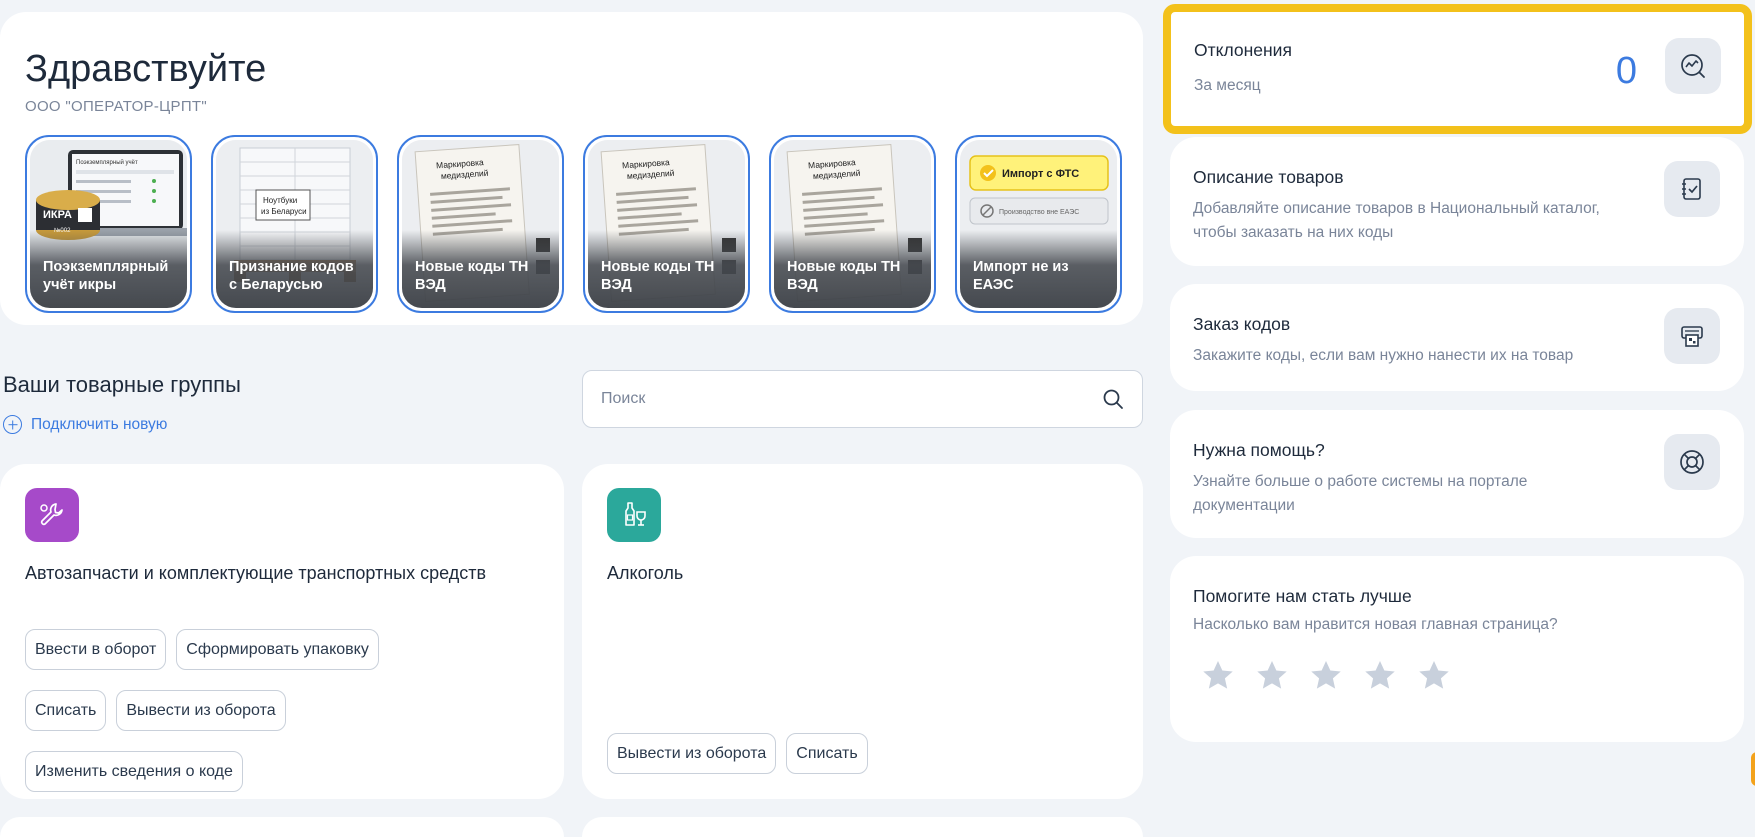 The width and height of the screenshot is (1755, 837). What do you see at coordinates (1040, 174) in the screenshot?
I see `art-text: Импорт с ФТС` at bounding box center [1040, 174].